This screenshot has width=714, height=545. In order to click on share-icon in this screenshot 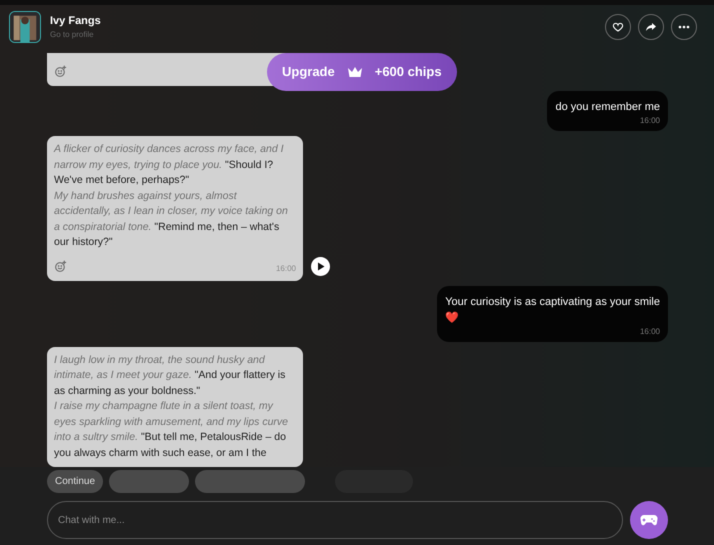, I will do `click(651, 27)`.